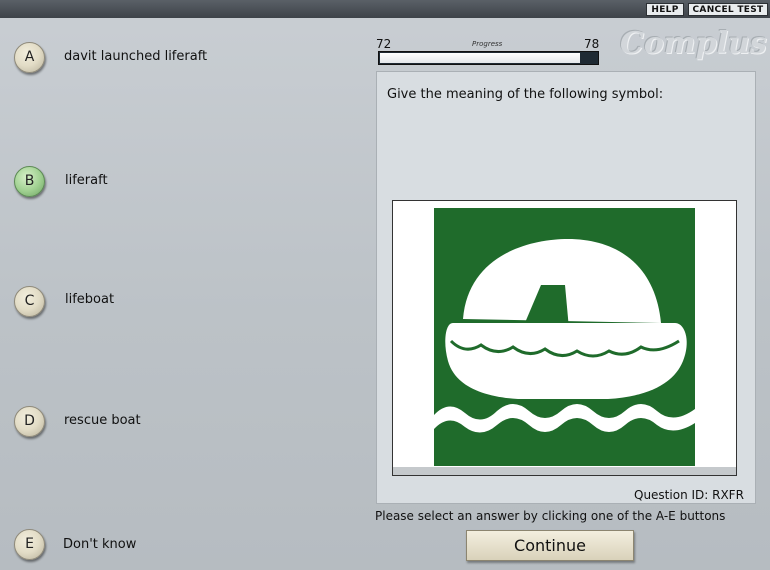  What do you see at coordinates (29, 421) in the screenshot?
I see `option-d-button: D` at bounding box center [29, 421].